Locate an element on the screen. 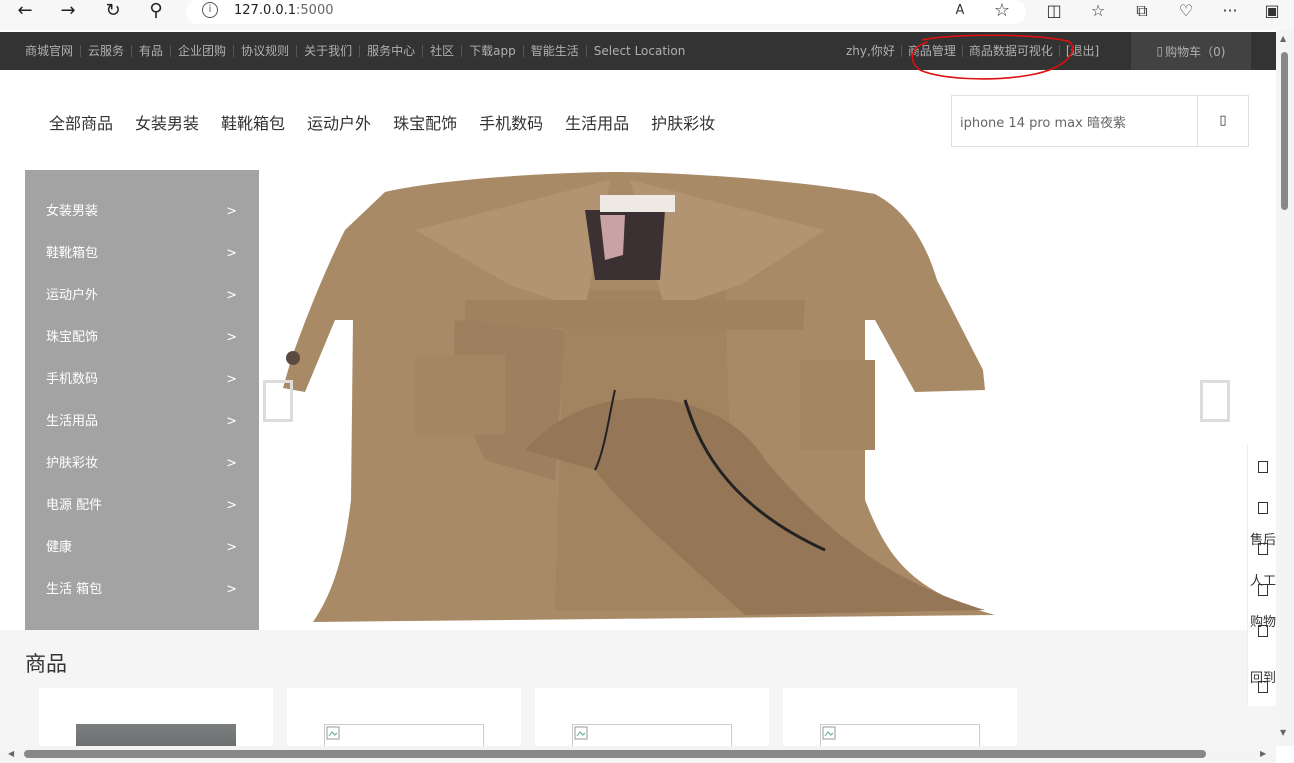  favorites-icon: ☆ is located at coordinates (1098, 11).